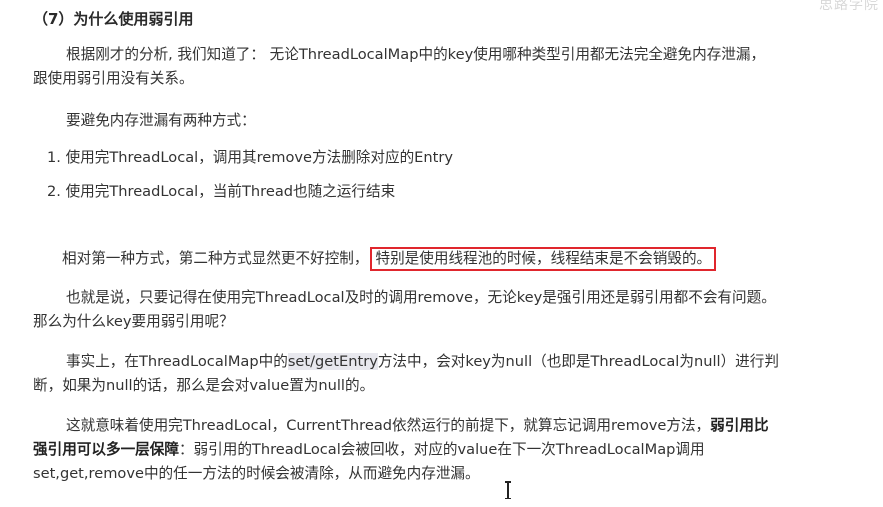 This screenshot has width=883, height=507. I want to click on paragraph-two-ways: 要避免内存泄漏有两种方式：, so click(161, 120).